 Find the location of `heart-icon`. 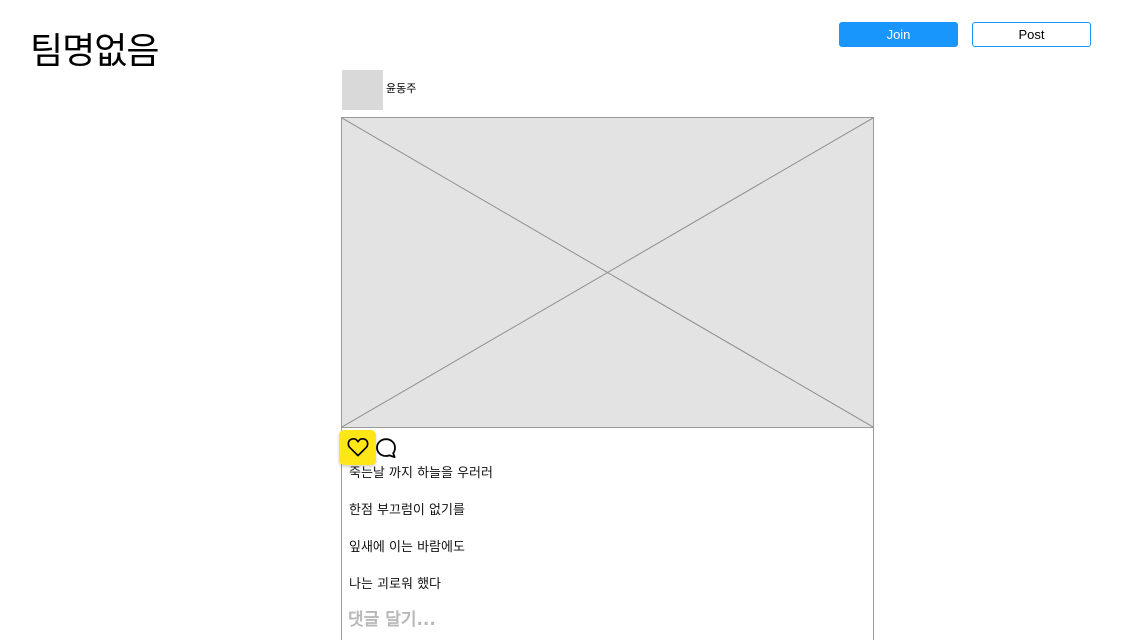

heart-icon is located at coordinates (358, 447).